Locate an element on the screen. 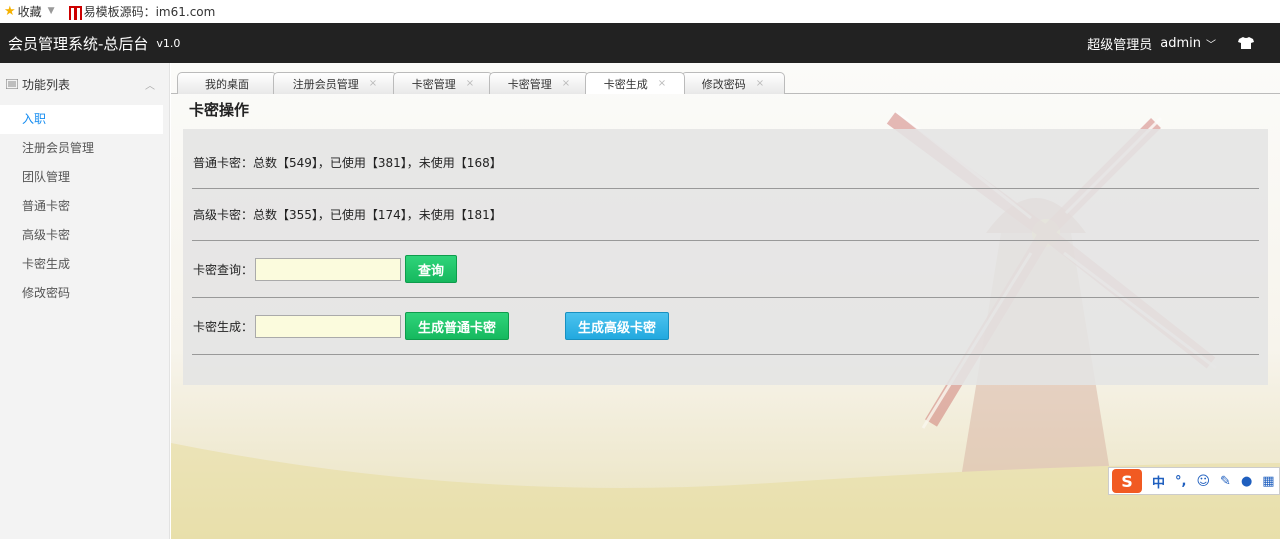 The height and width of the screenshot is (539, 1280). header-right: 超级管理员 admin ﹀ is located at coordinates (1179, 43).